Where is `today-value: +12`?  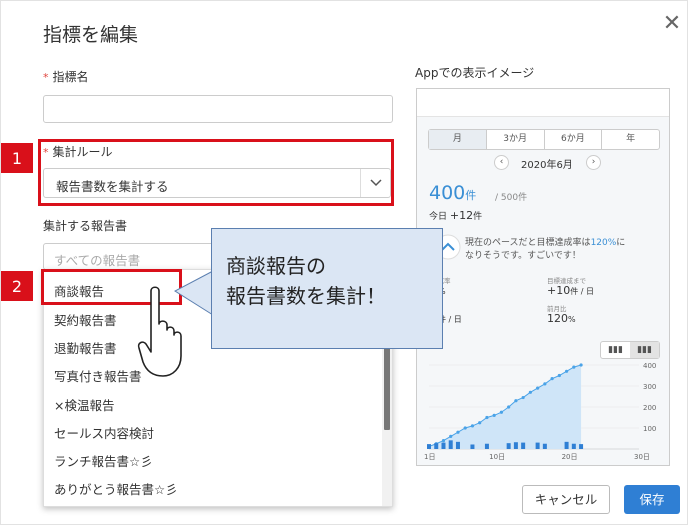 today-value: +12 is located at coordinates (461, 215).